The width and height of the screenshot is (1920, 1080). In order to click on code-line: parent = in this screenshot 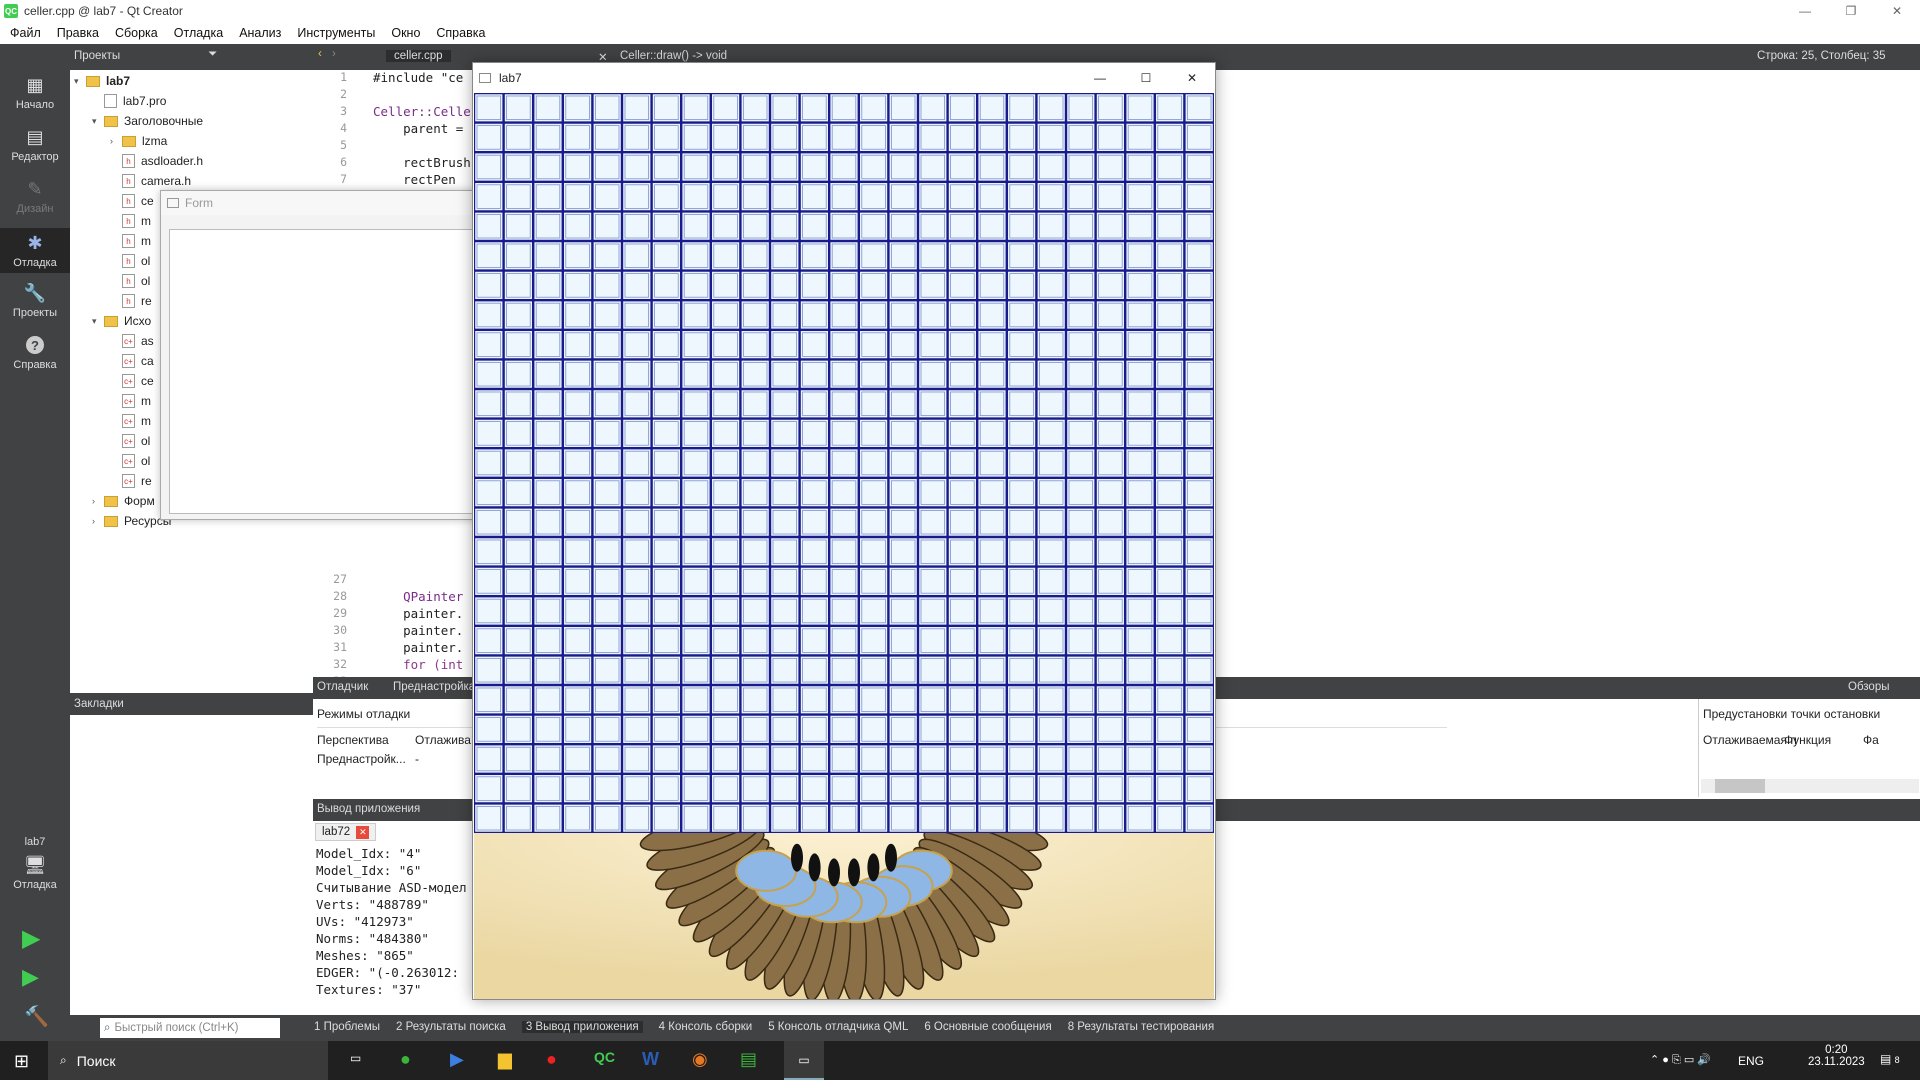, I will do `click(418, 128)`.